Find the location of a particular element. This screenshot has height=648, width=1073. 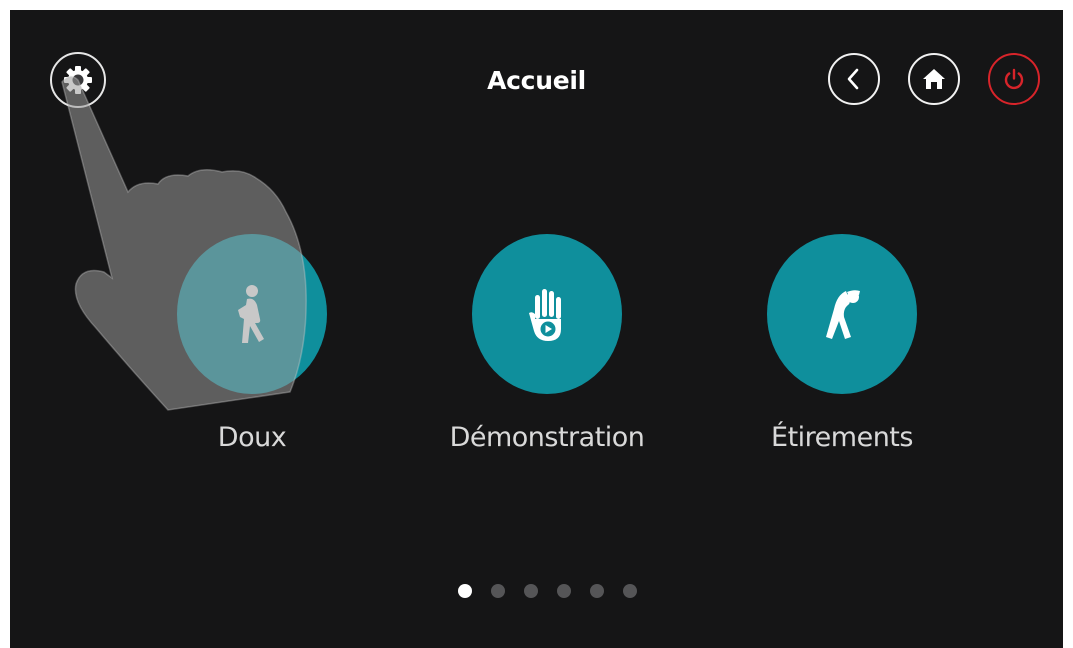

power-button is located at coordinates (1014, 79).